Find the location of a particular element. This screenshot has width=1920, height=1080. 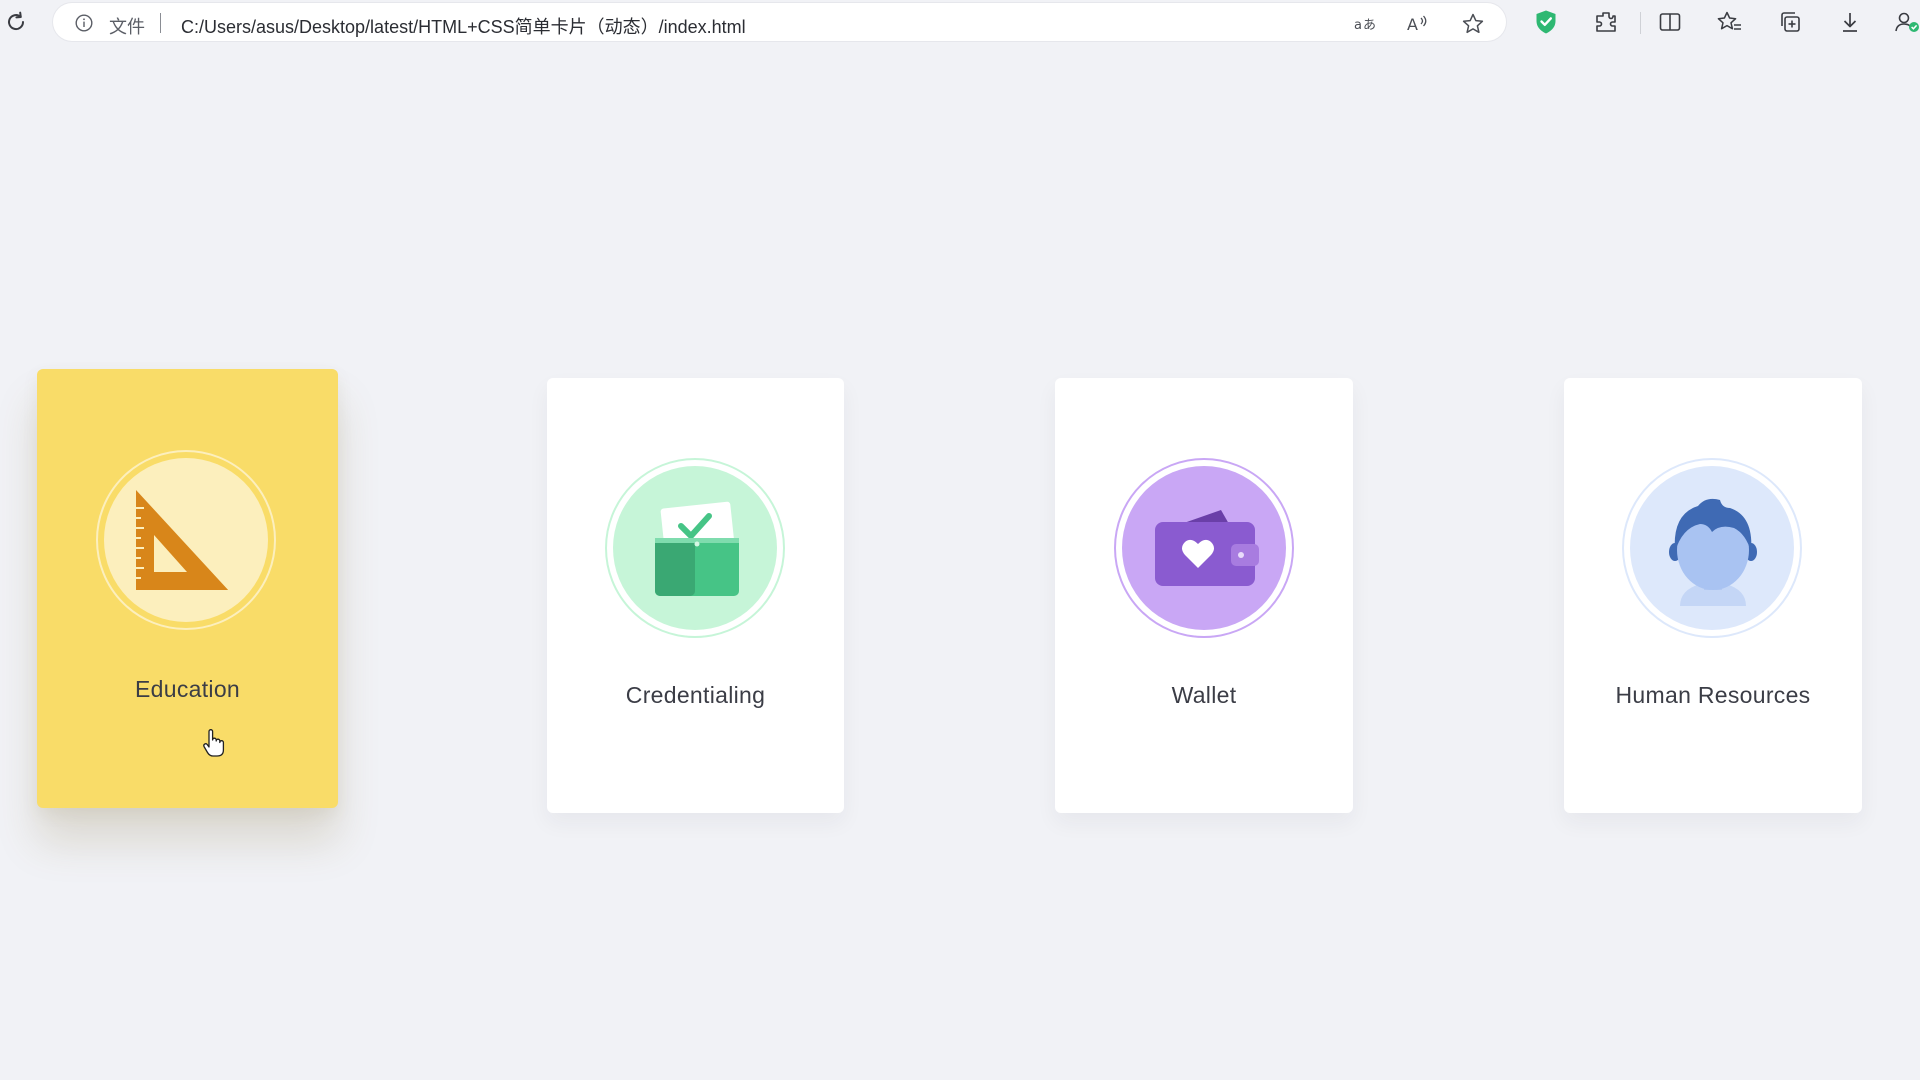

shield-extension-icon is located at coordinates (1546, 22).